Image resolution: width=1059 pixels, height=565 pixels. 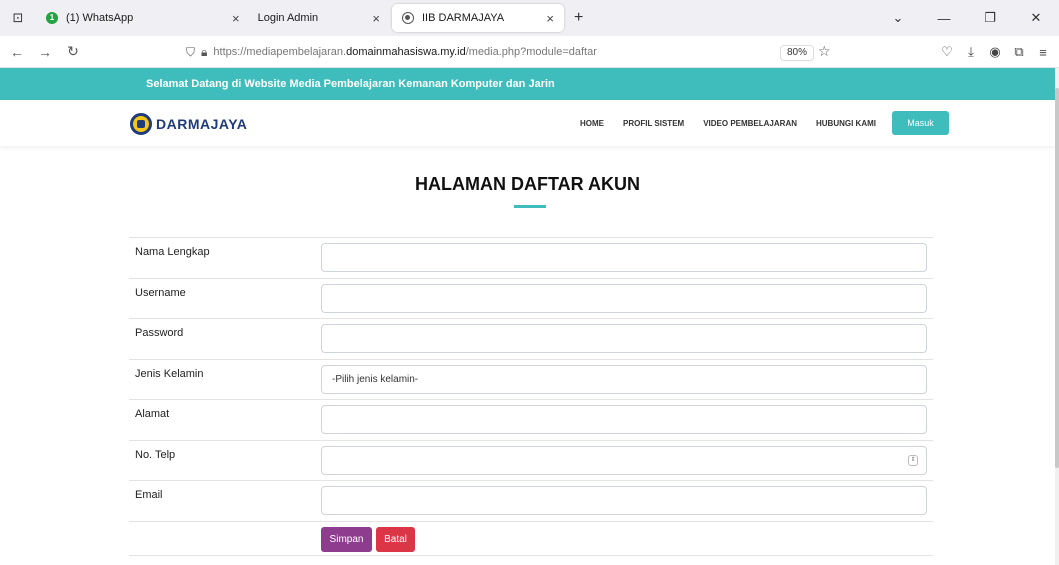 What do you see at coordinates (408, 18) in the screenshot?
I see `globe-icon` at bounding box center [408, 18].